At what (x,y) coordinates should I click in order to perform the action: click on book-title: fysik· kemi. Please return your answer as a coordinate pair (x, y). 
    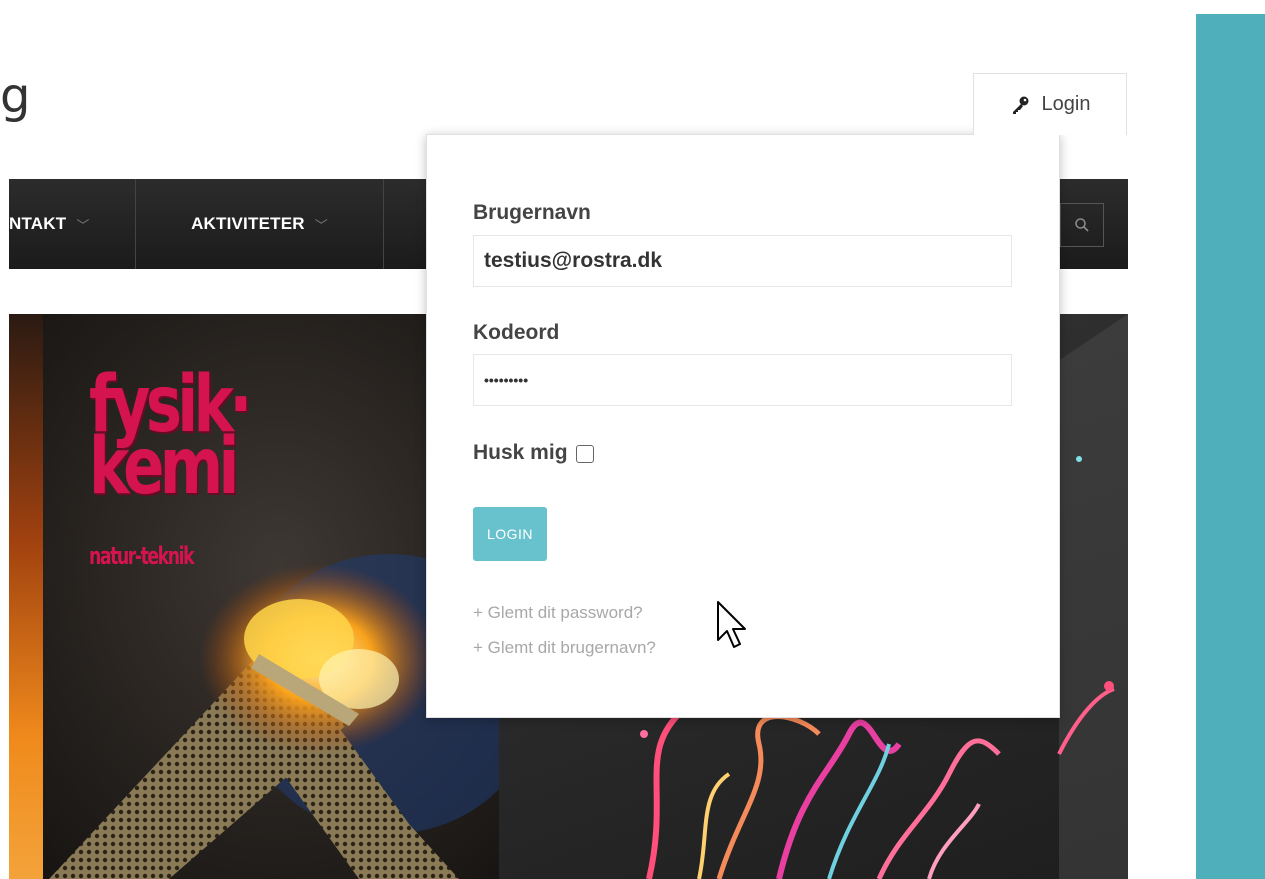
    Looking at the image, I should click on (170, 439).